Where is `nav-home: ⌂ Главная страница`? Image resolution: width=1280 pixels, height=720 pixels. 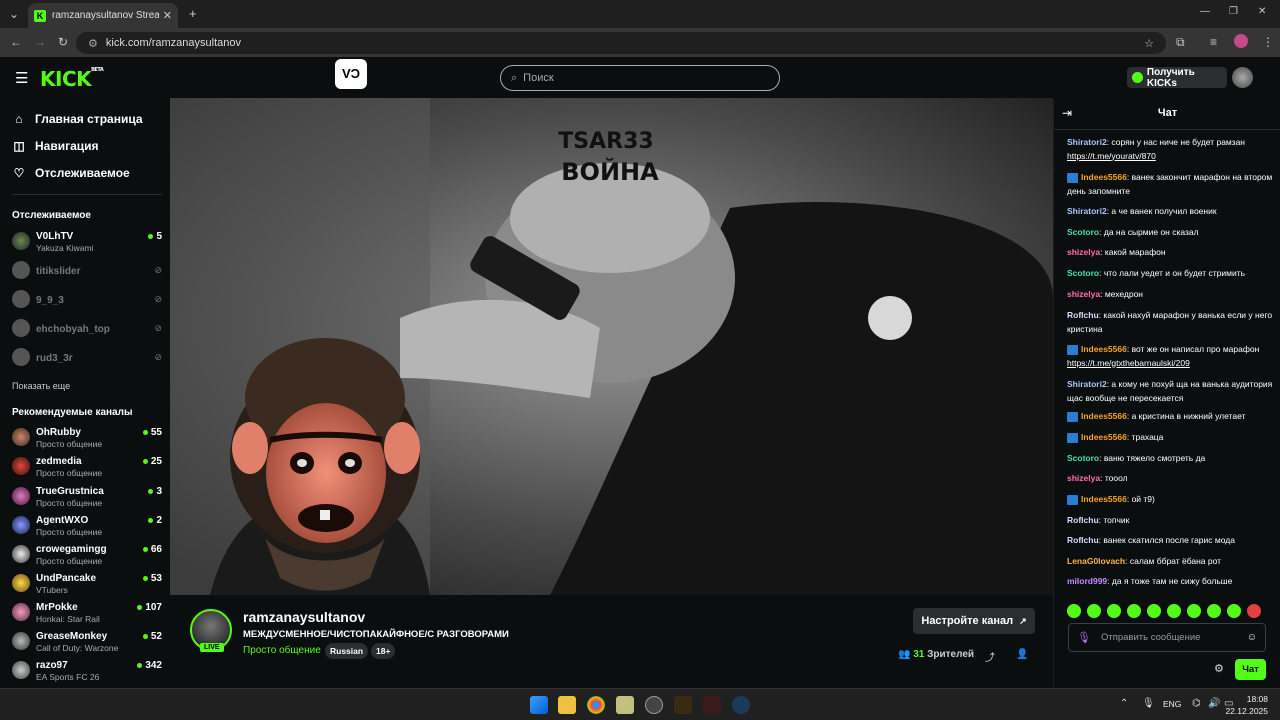 nav-home: ⌂ Главная страница is located at coordinates (77, 119).